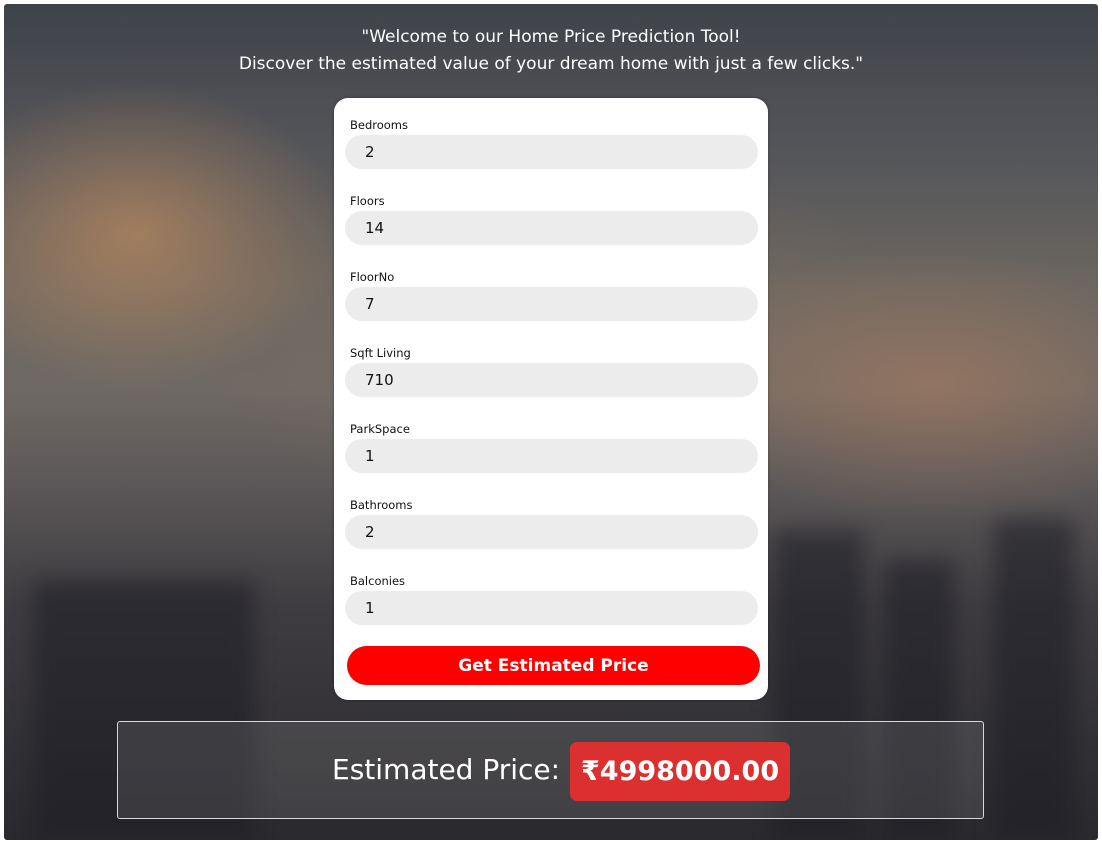  Describe the element at coordinates (551, 304) in the screenshot. I see `floorno-input` at that location.